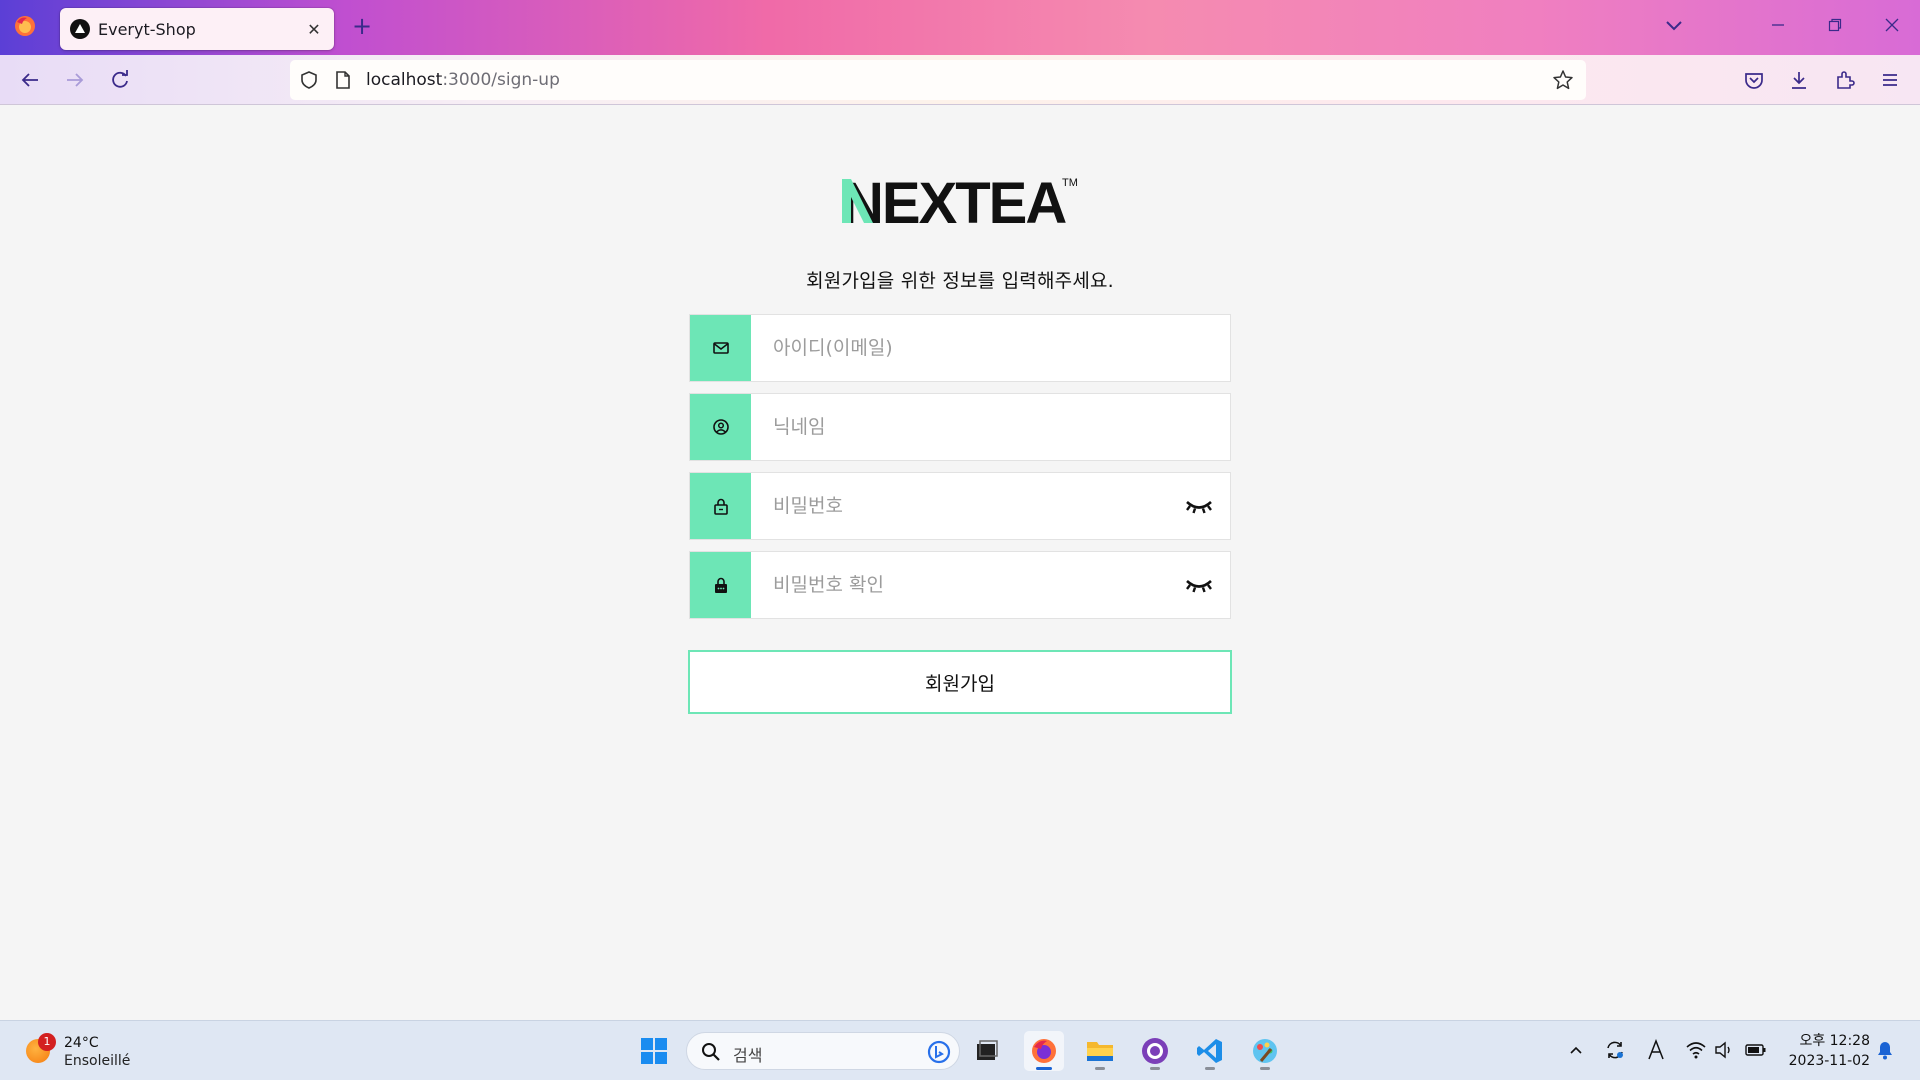 The image size is (1920, 1080). What do you see at coordinates (343, 80) in the screenshot?
I see `page-info-icon` at bounding box center [343, 80].